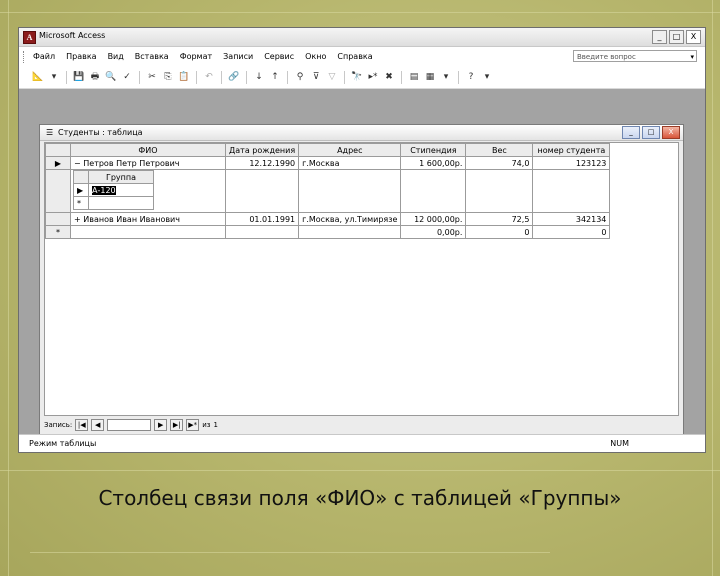  I want to click on table-maximize-button: □, so click(651, 132).